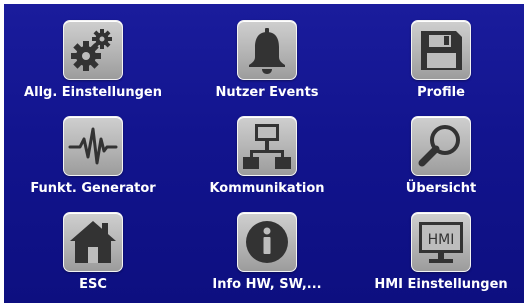 The width and height of the screenshot is (528, 307). I want to click on menu-item-user-events: Nutzer Events, so click(267, 56).